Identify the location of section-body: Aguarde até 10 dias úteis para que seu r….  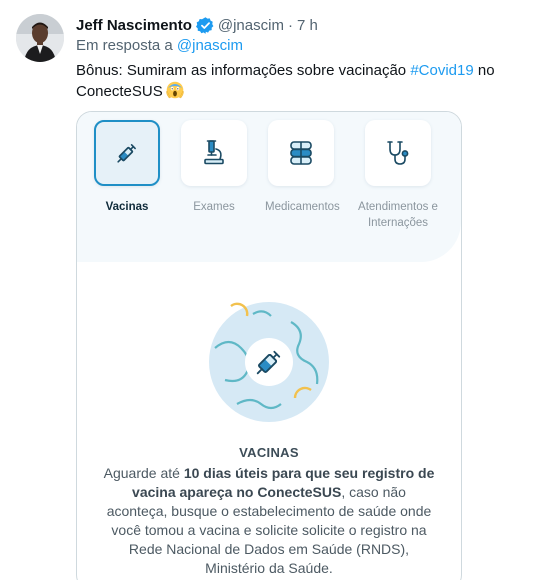
(269, 521).